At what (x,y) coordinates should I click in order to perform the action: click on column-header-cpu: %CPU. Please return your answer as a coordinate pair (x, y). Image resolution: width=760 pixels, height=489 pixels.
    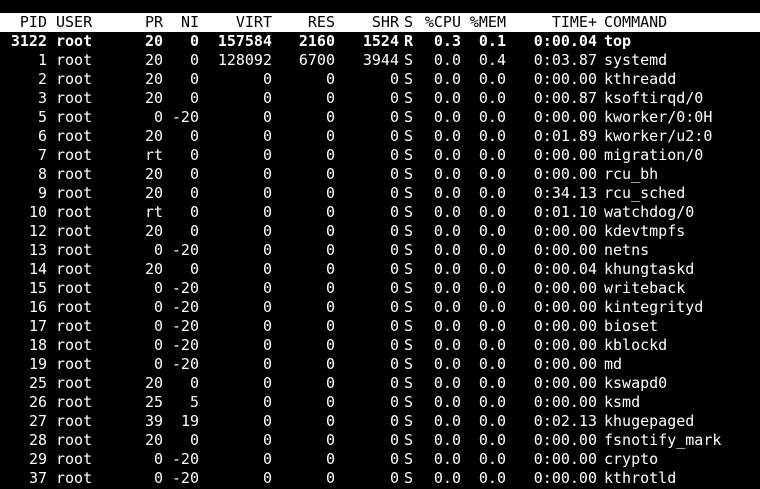
    Looking at the image, I should click on (442, 22).